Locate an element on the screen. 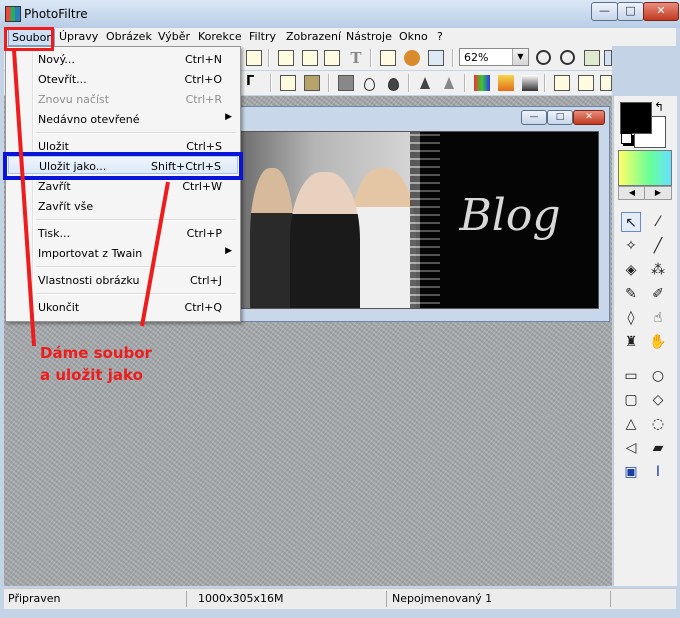  image-close-button: ✕ is located at coordinates (589, 117).